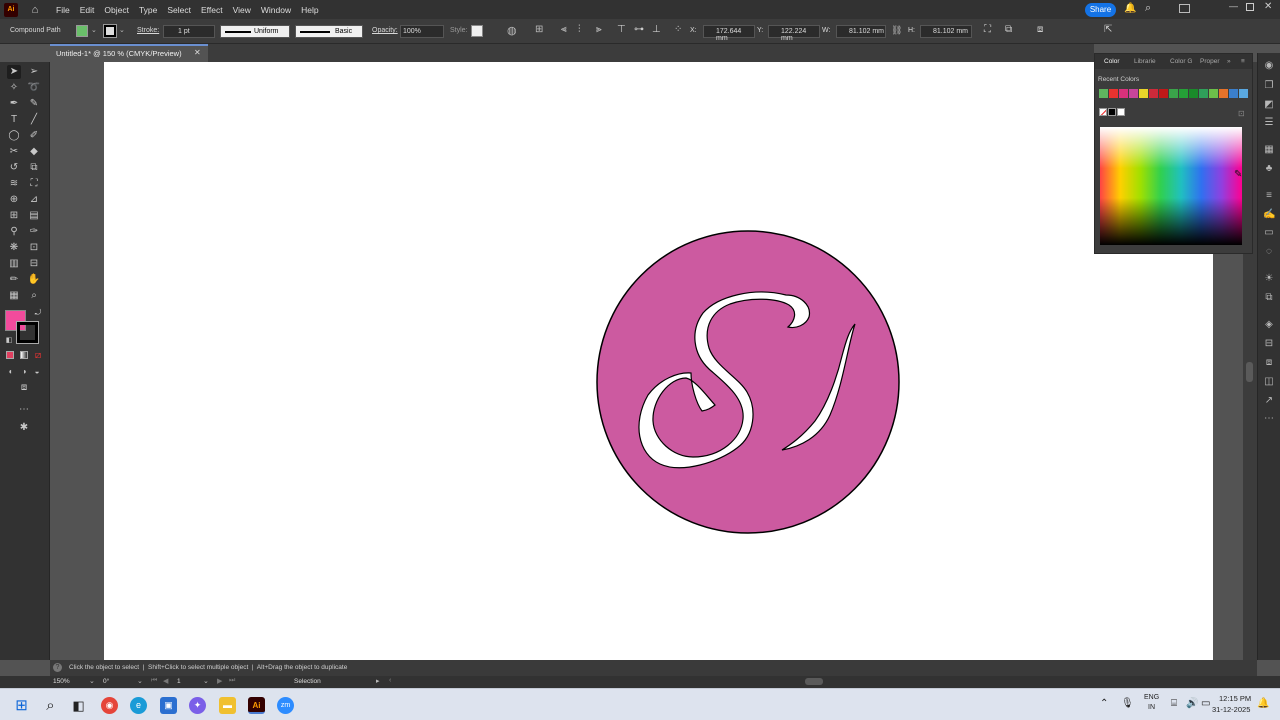  What do you see at coordinates (138, 705) in the screenshot?
I see `edge-icon: e` at bounding box center [138, 705].